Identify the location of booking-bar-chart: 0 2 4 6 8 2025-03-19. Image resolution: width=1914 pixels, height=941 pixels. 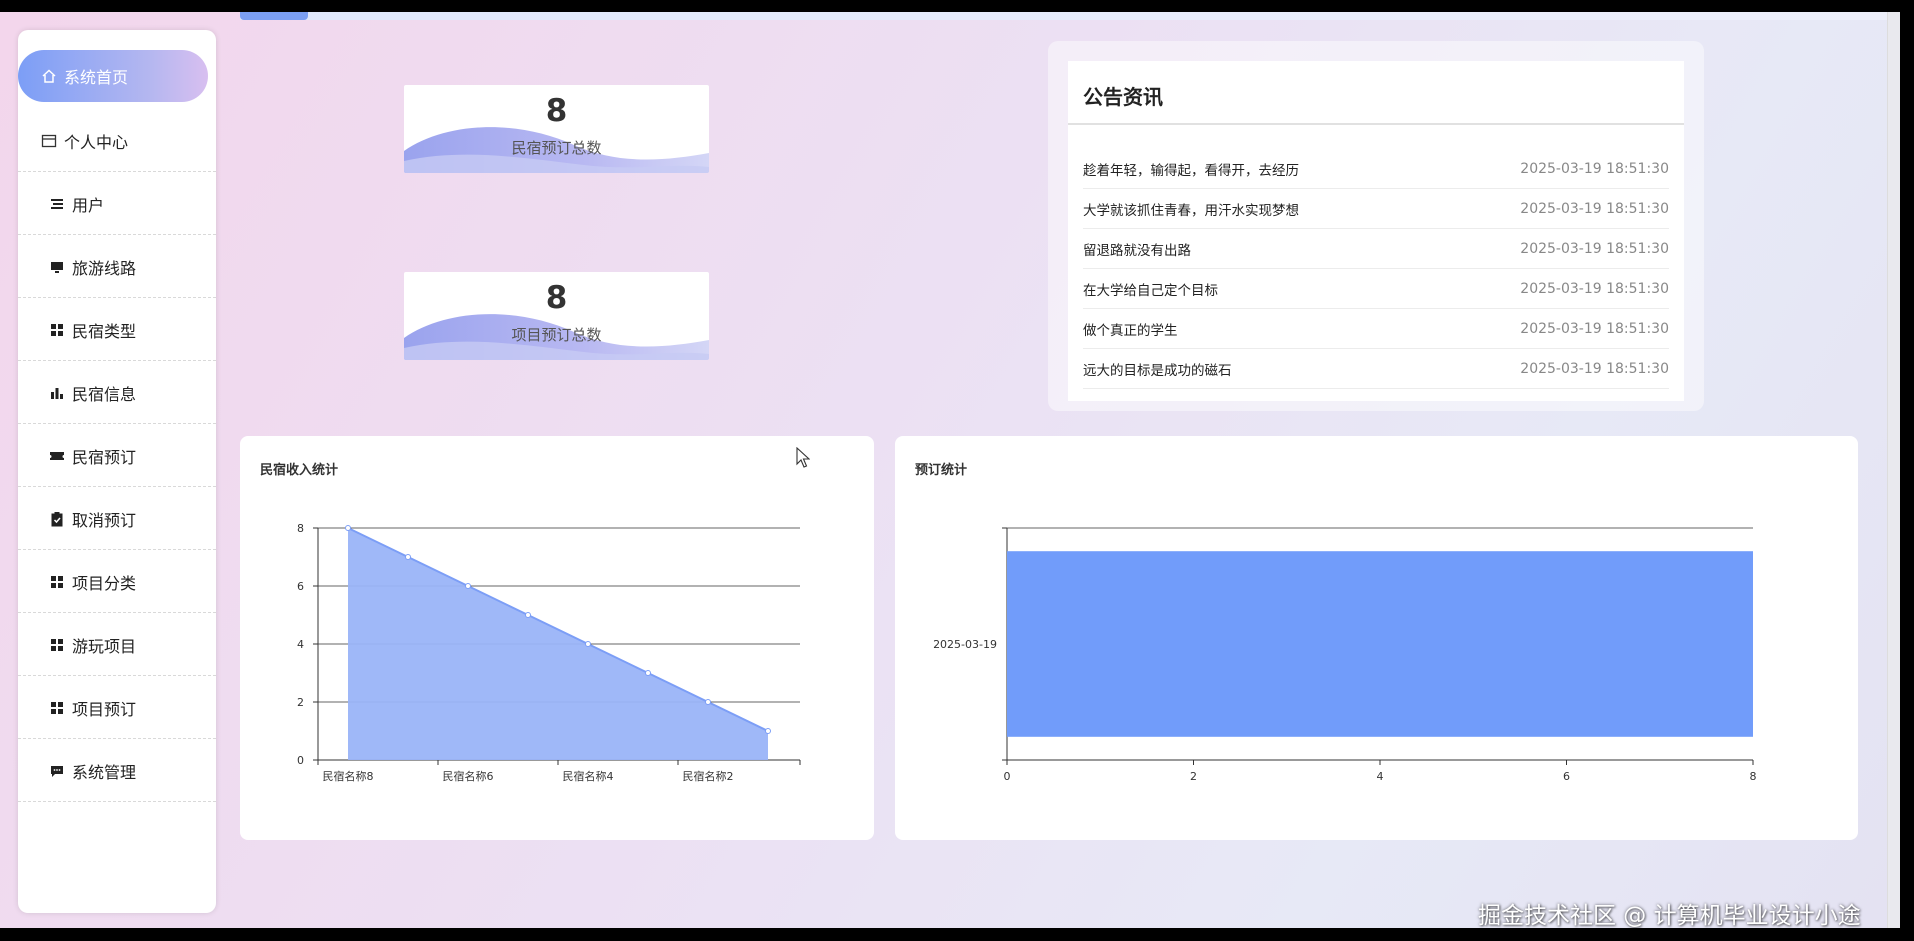
(1345, 655).